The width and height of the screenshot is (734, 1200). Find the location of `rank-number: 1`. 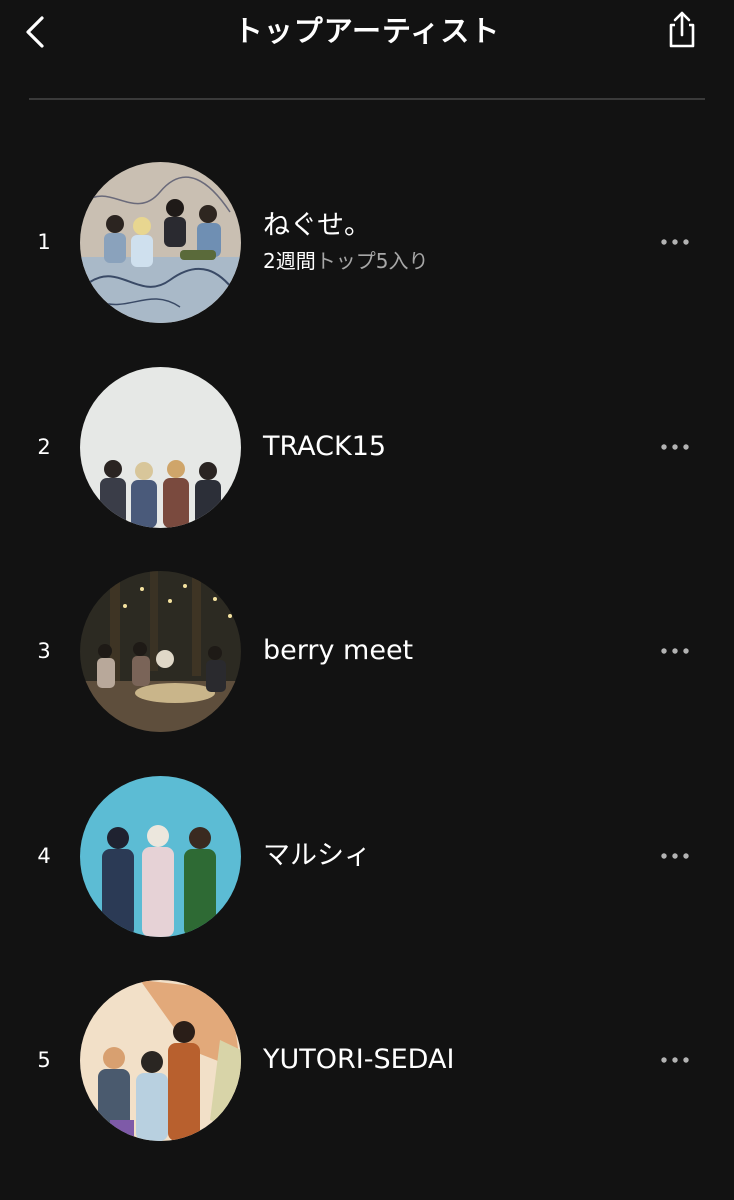

rank-number: 1 is located at coordinates (44, 242).